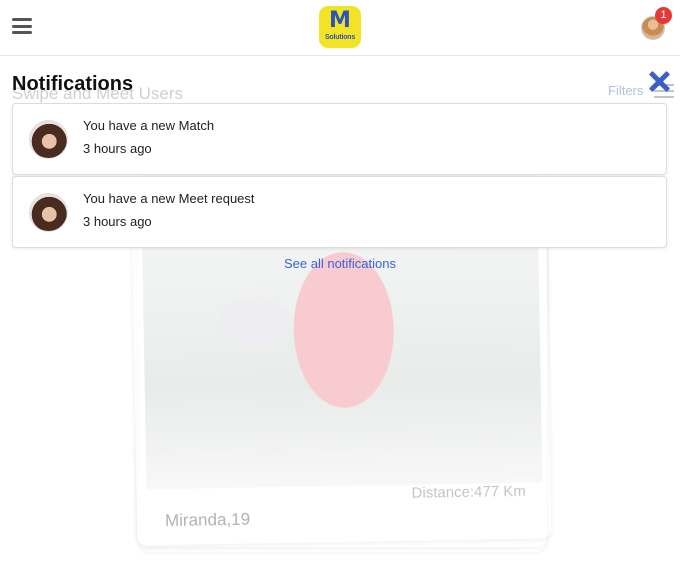  I want to click on card-distance: Distance:477 Km, so click(468, 492).